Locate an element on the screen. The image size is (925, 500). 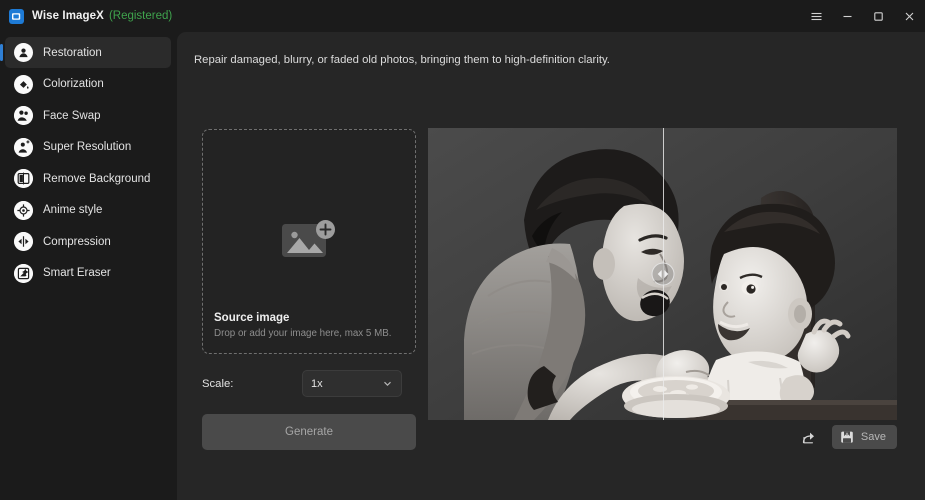
face-swap-icon is located at coordinates (23, 115).